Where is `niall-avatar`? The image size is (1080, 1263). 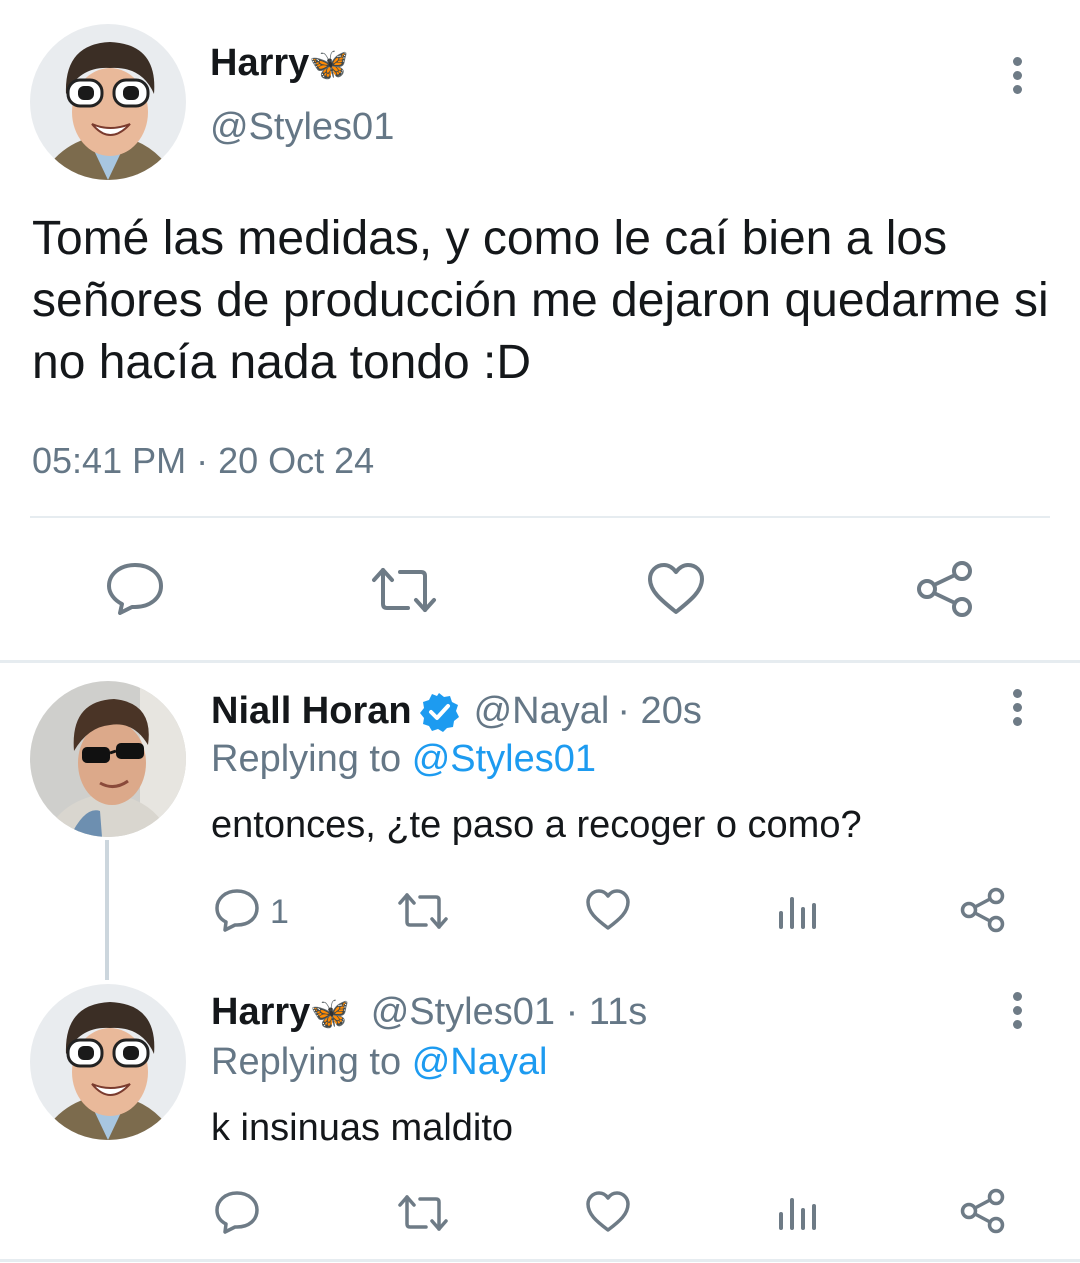 niall-avatar is located at coordinates (108, 759).